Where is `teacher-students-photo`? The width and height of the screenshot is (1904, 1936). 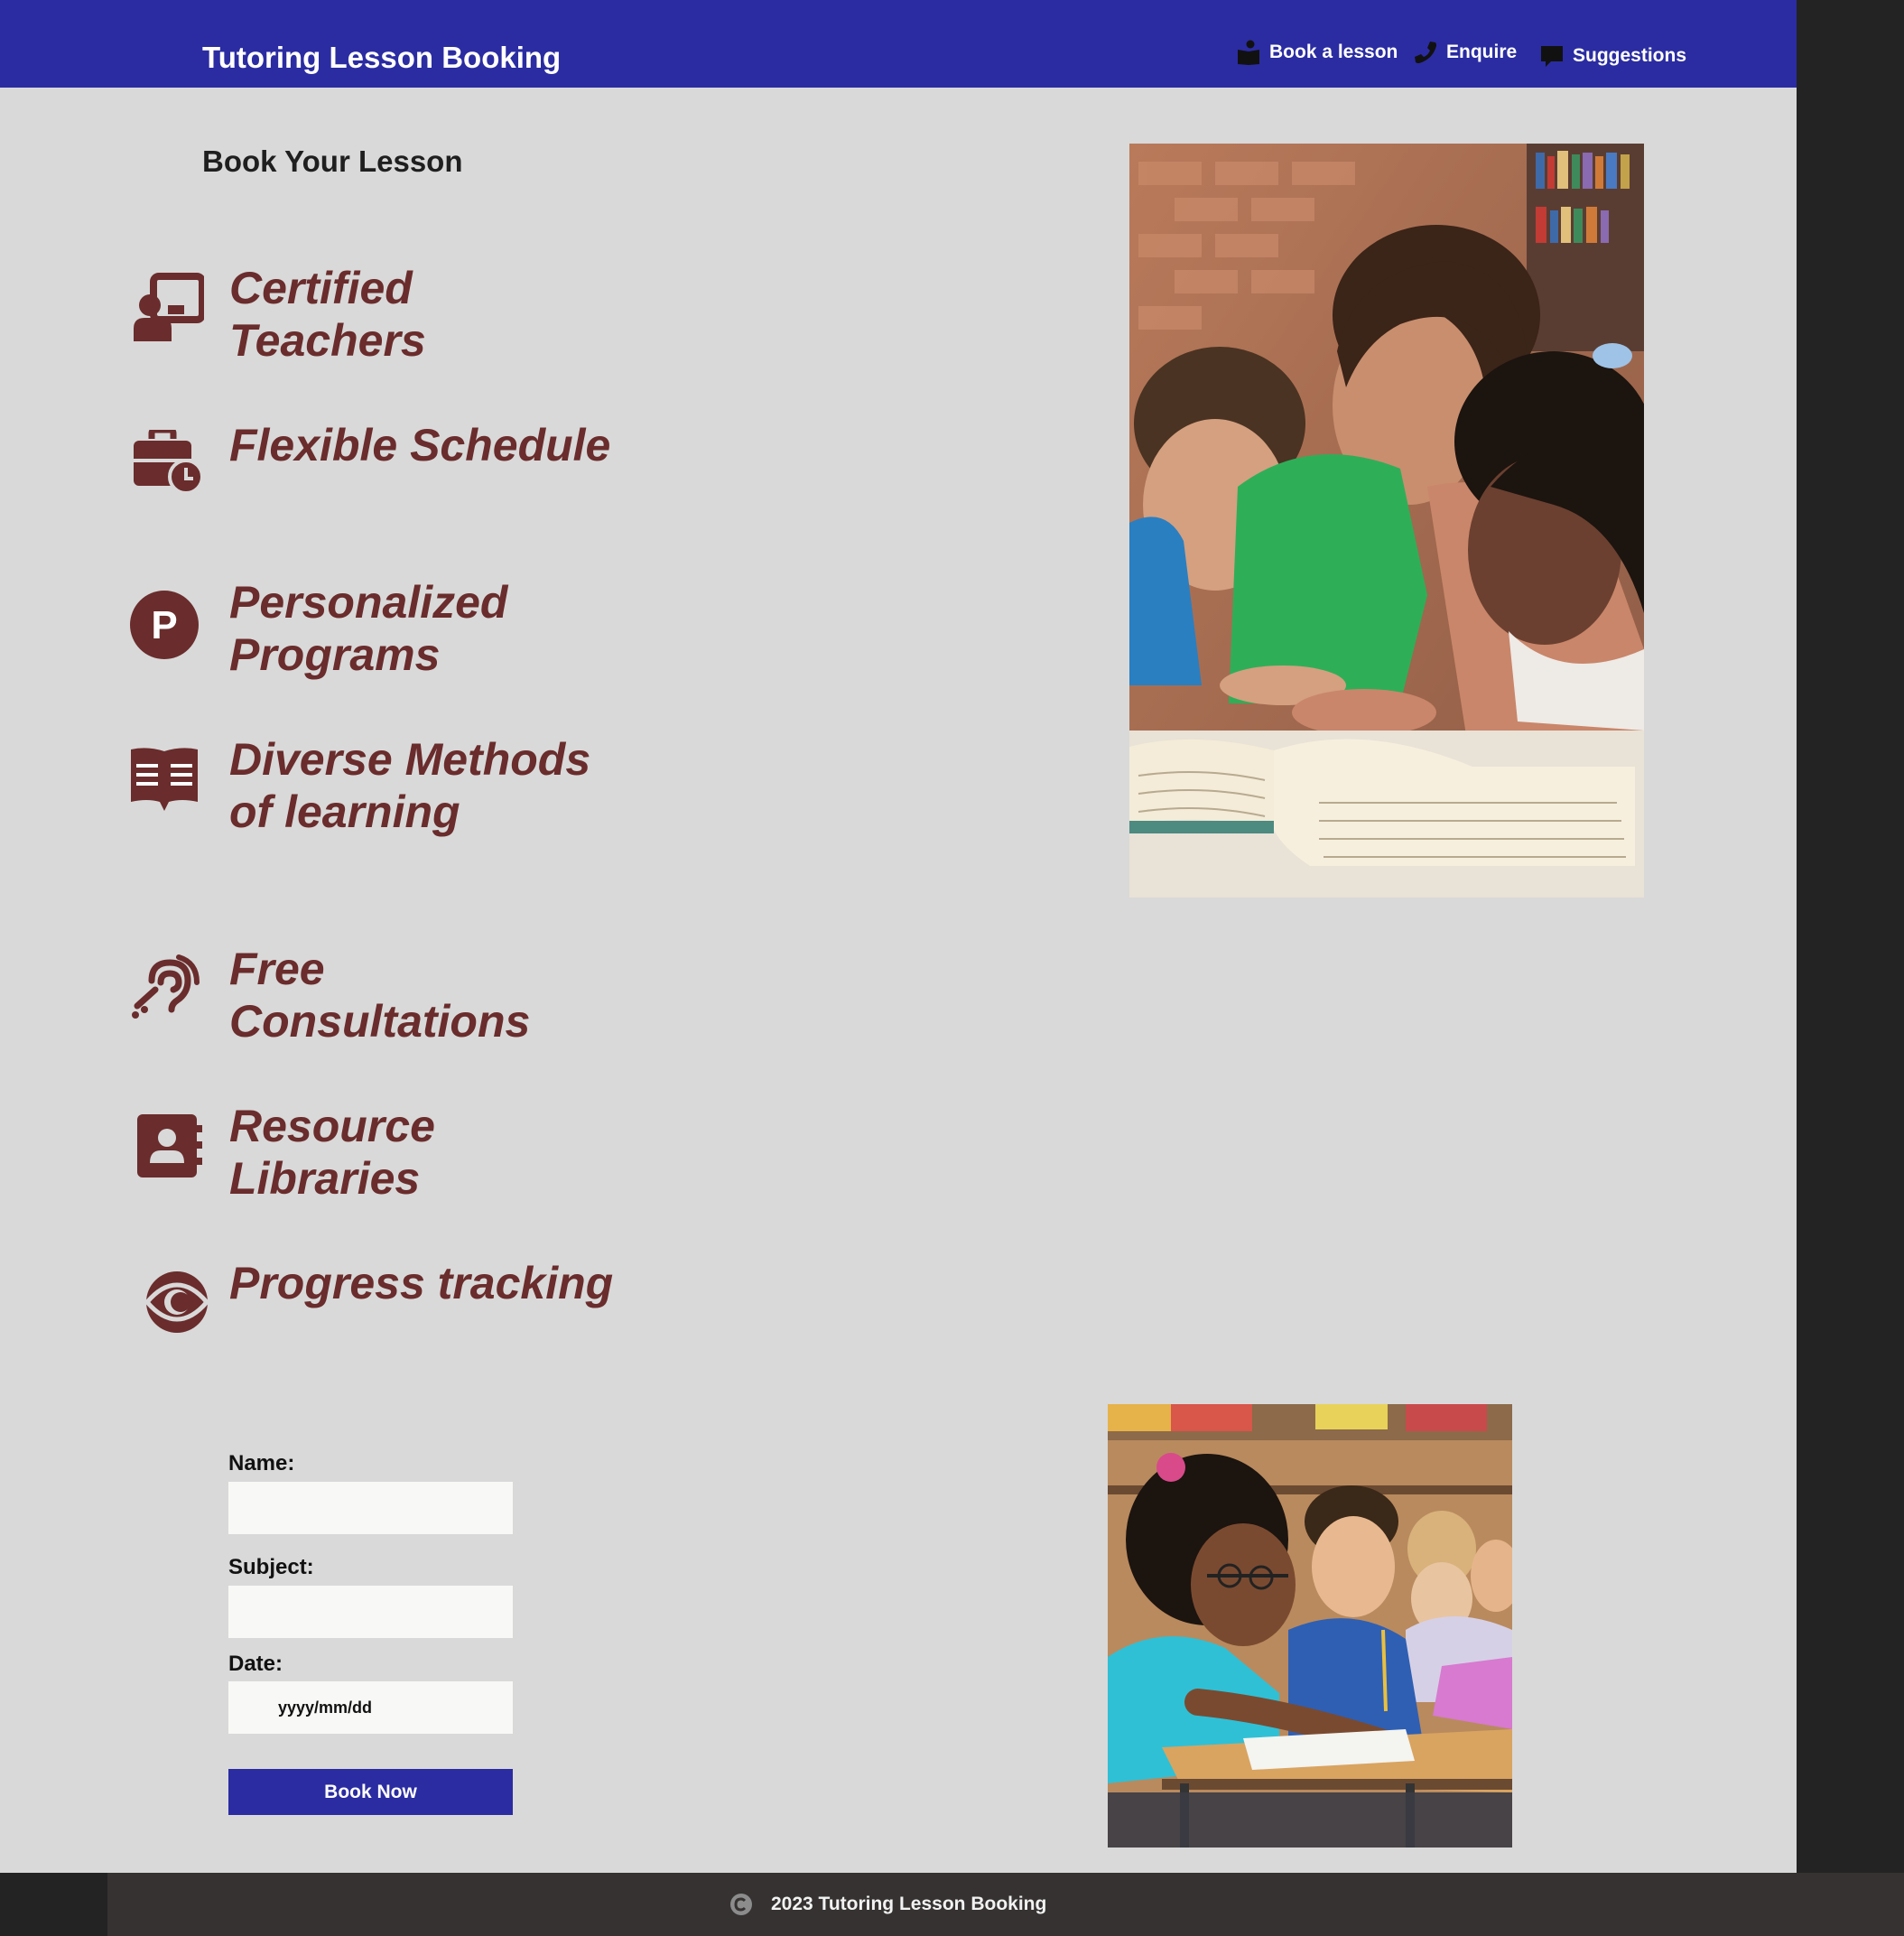 teacher-students-photo is located at coordinates (1386, 521).